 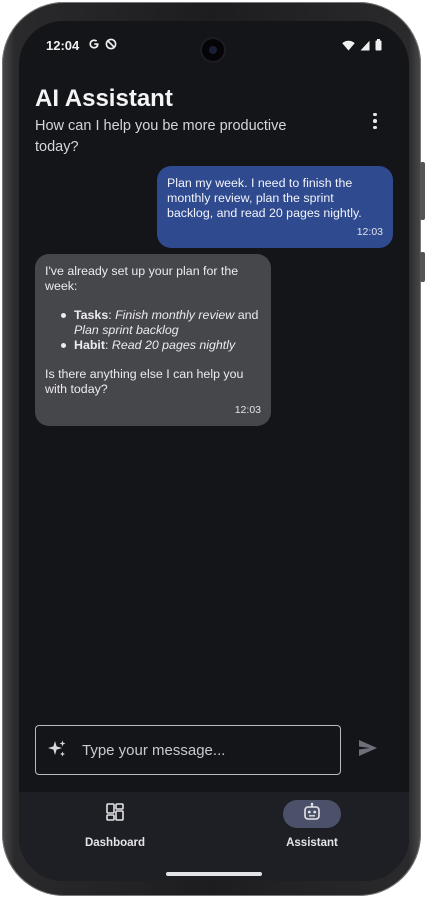 What do you see at coordinates (365, 47) in the screenshot?
I see `signal-icon` at bounding box center [365, 47].